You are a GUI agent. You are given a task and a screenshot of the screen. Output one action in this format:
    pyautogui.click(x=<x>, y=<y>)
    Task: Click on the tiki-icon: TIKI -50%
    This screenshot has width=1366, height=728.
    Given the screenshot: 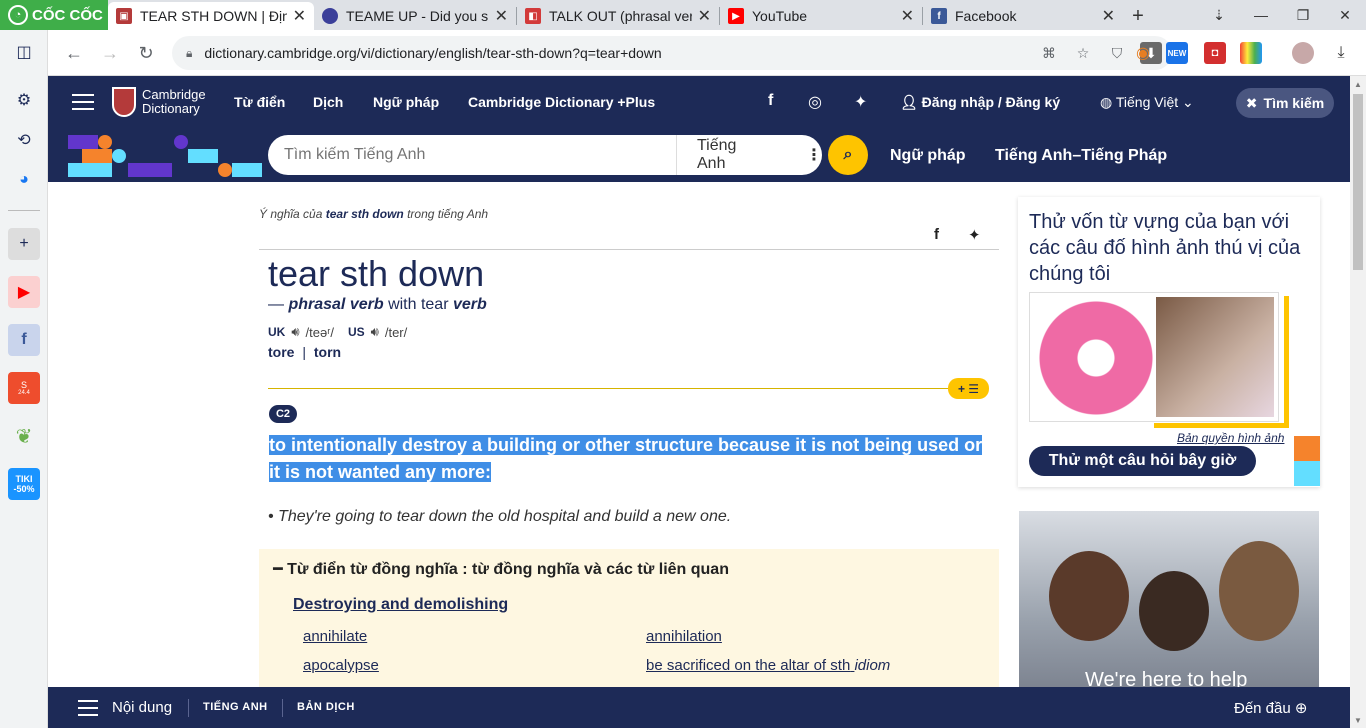 What is the action you would take?
    pyautogui.click(x=24, y=484)
    